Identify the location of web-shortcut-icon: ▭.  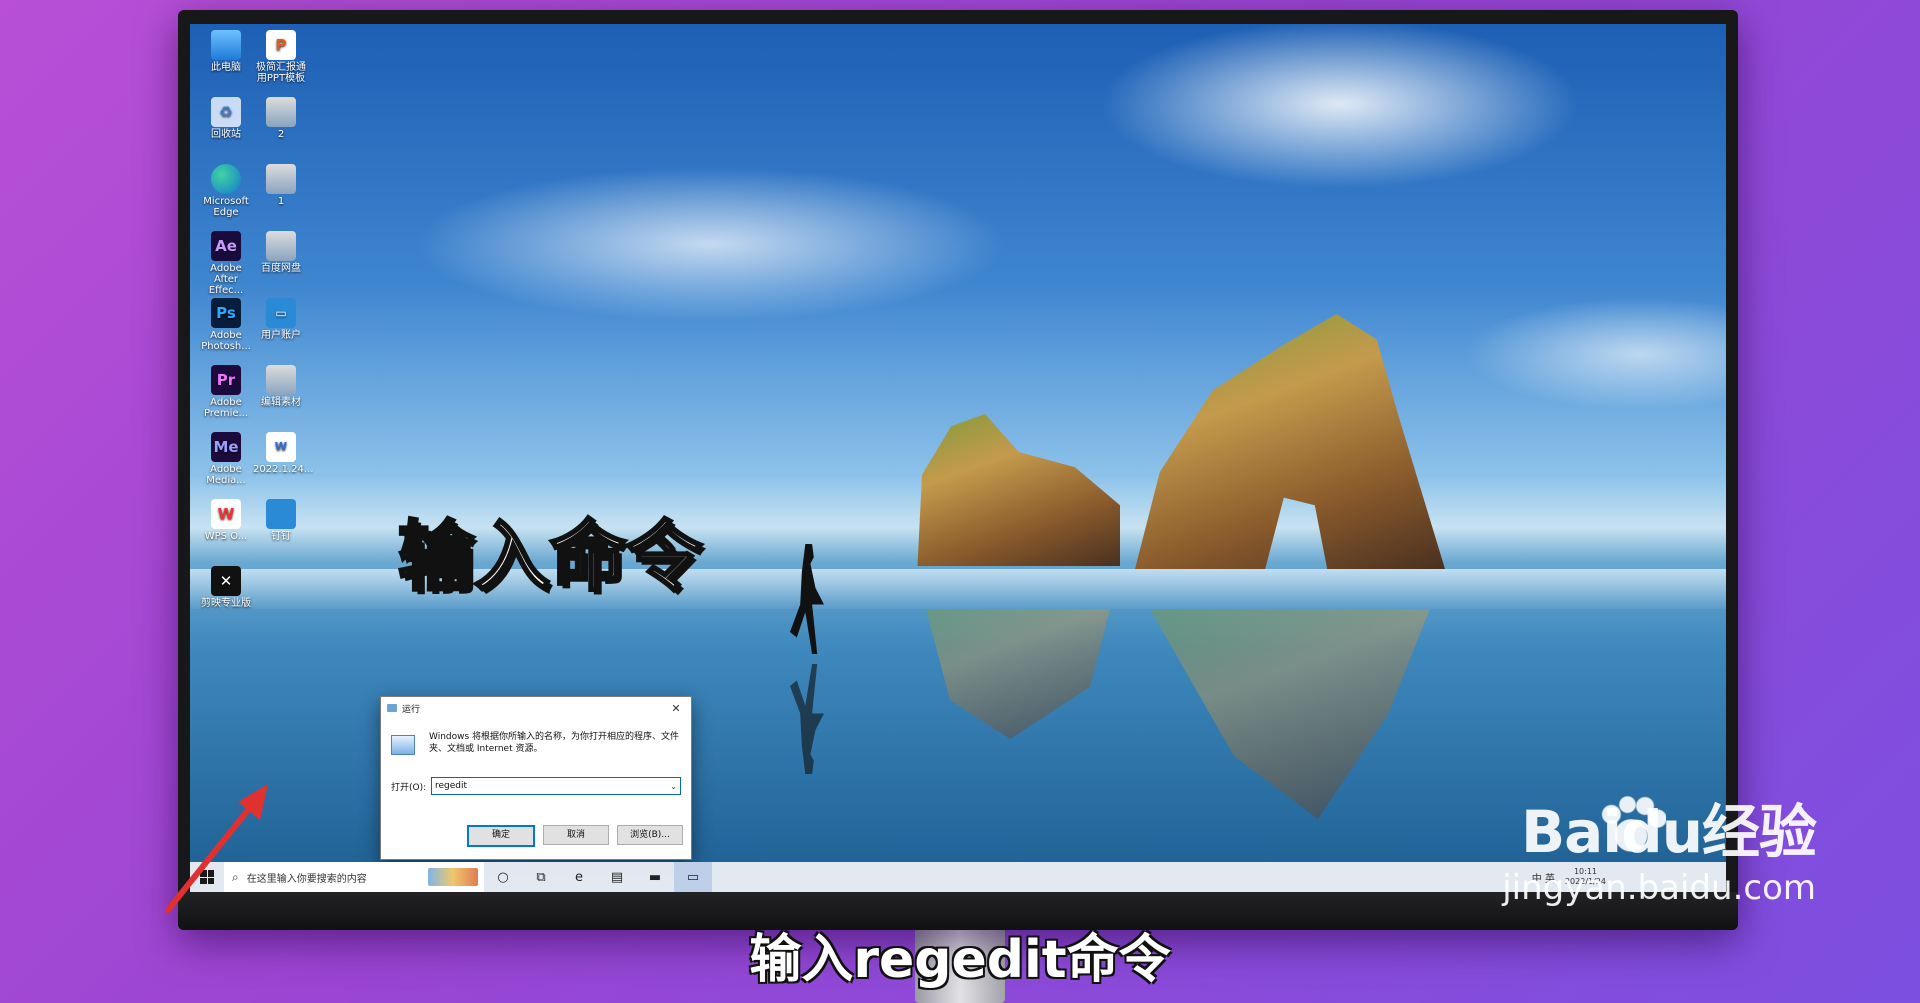
(281, 313).